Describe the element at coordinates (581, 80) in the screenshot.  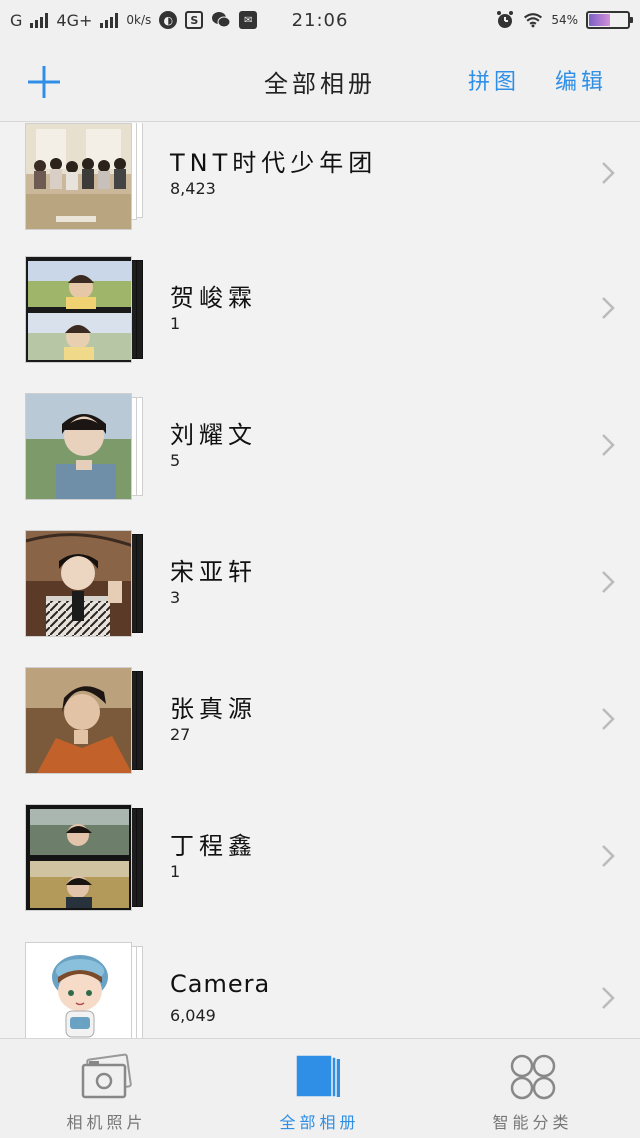
I see `edit-button: 编辑` at that location.